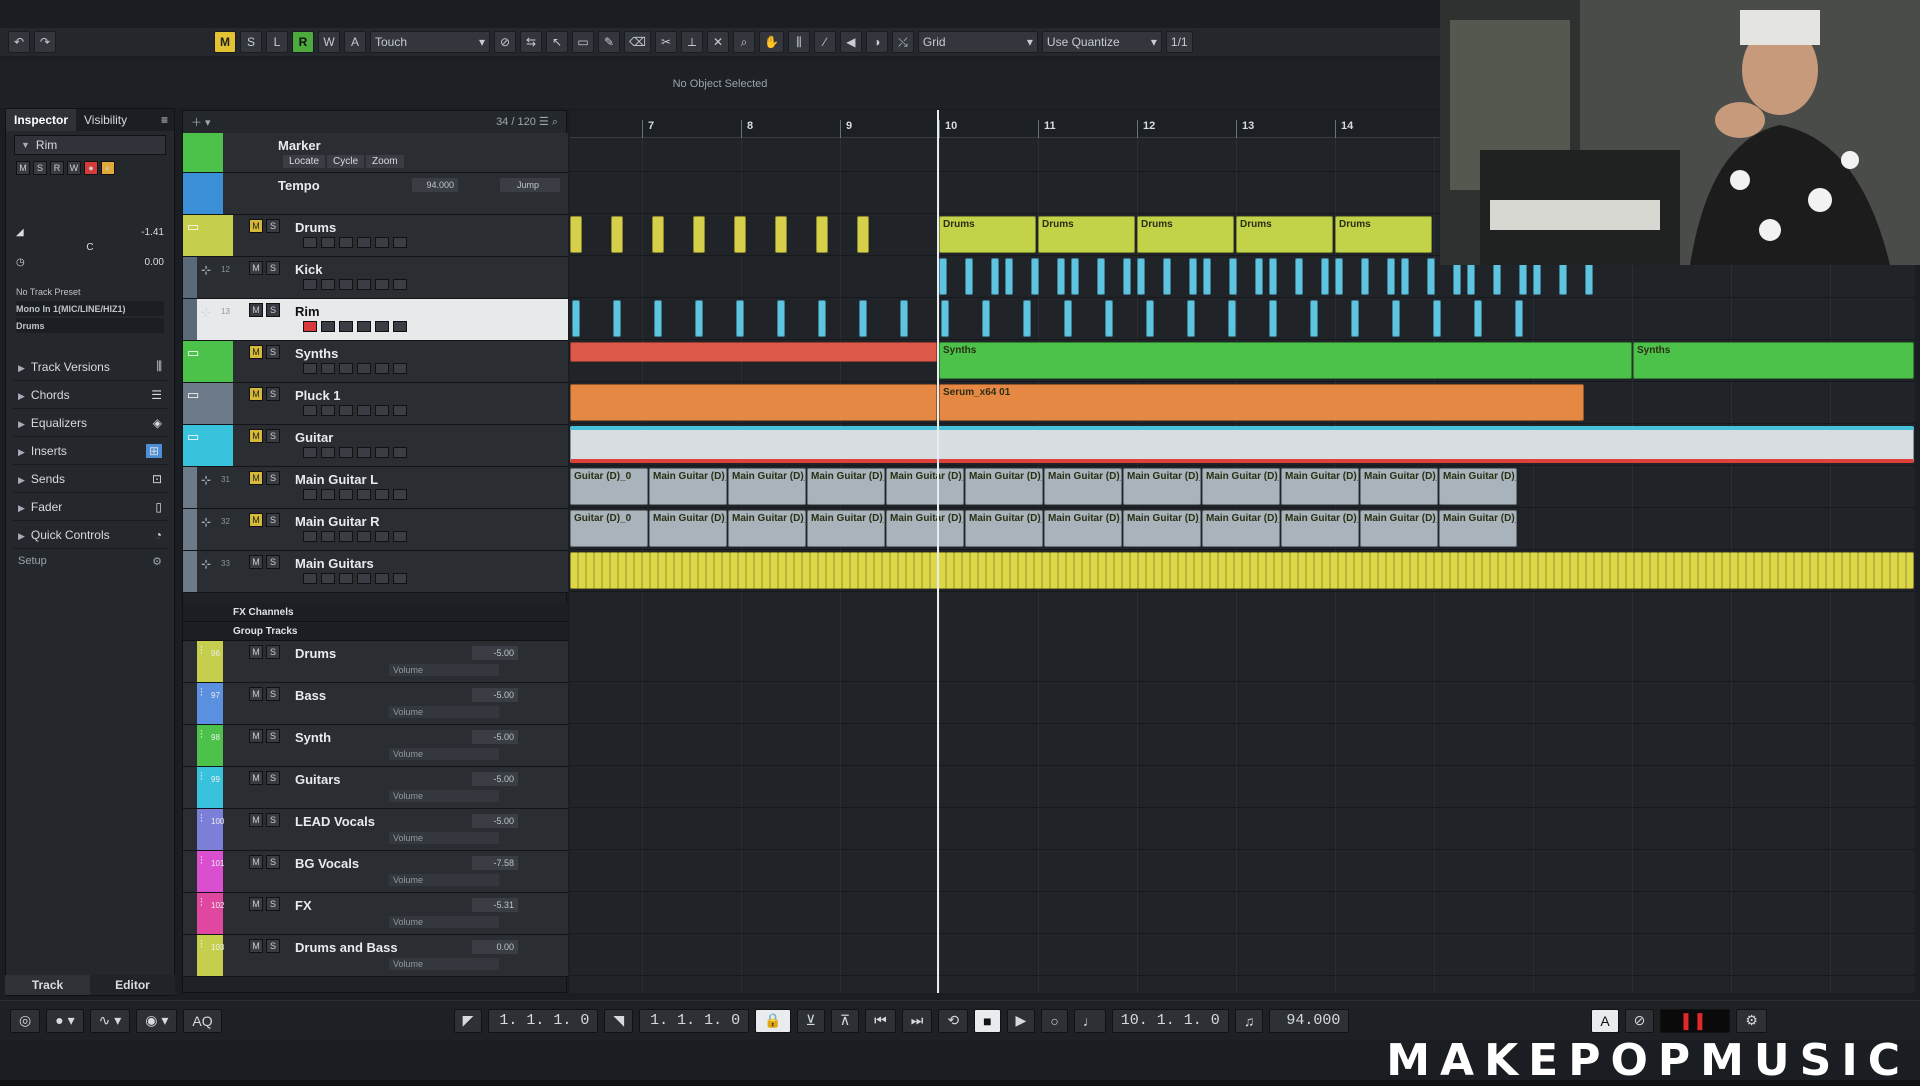  What do you see at coordinates (876, 42) in the screenshot?
I see `color-tool-icon: ◑` at bounding box center [876, 42].